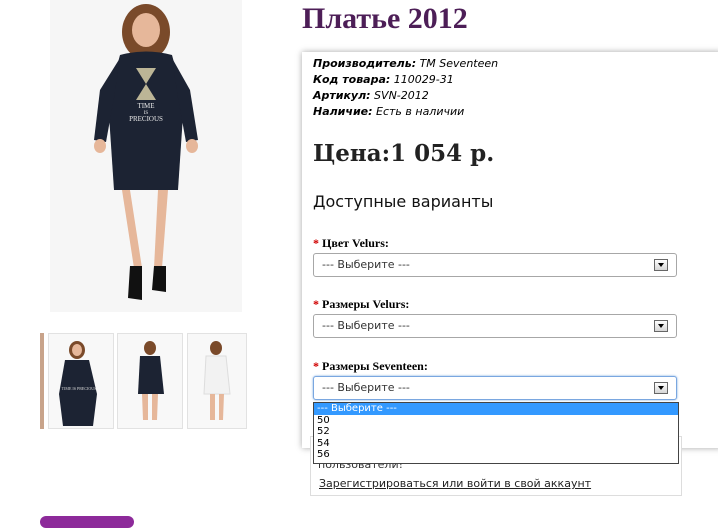  I want to click on availability-line: Наличие: Есть в наличии, so click(388, 111).